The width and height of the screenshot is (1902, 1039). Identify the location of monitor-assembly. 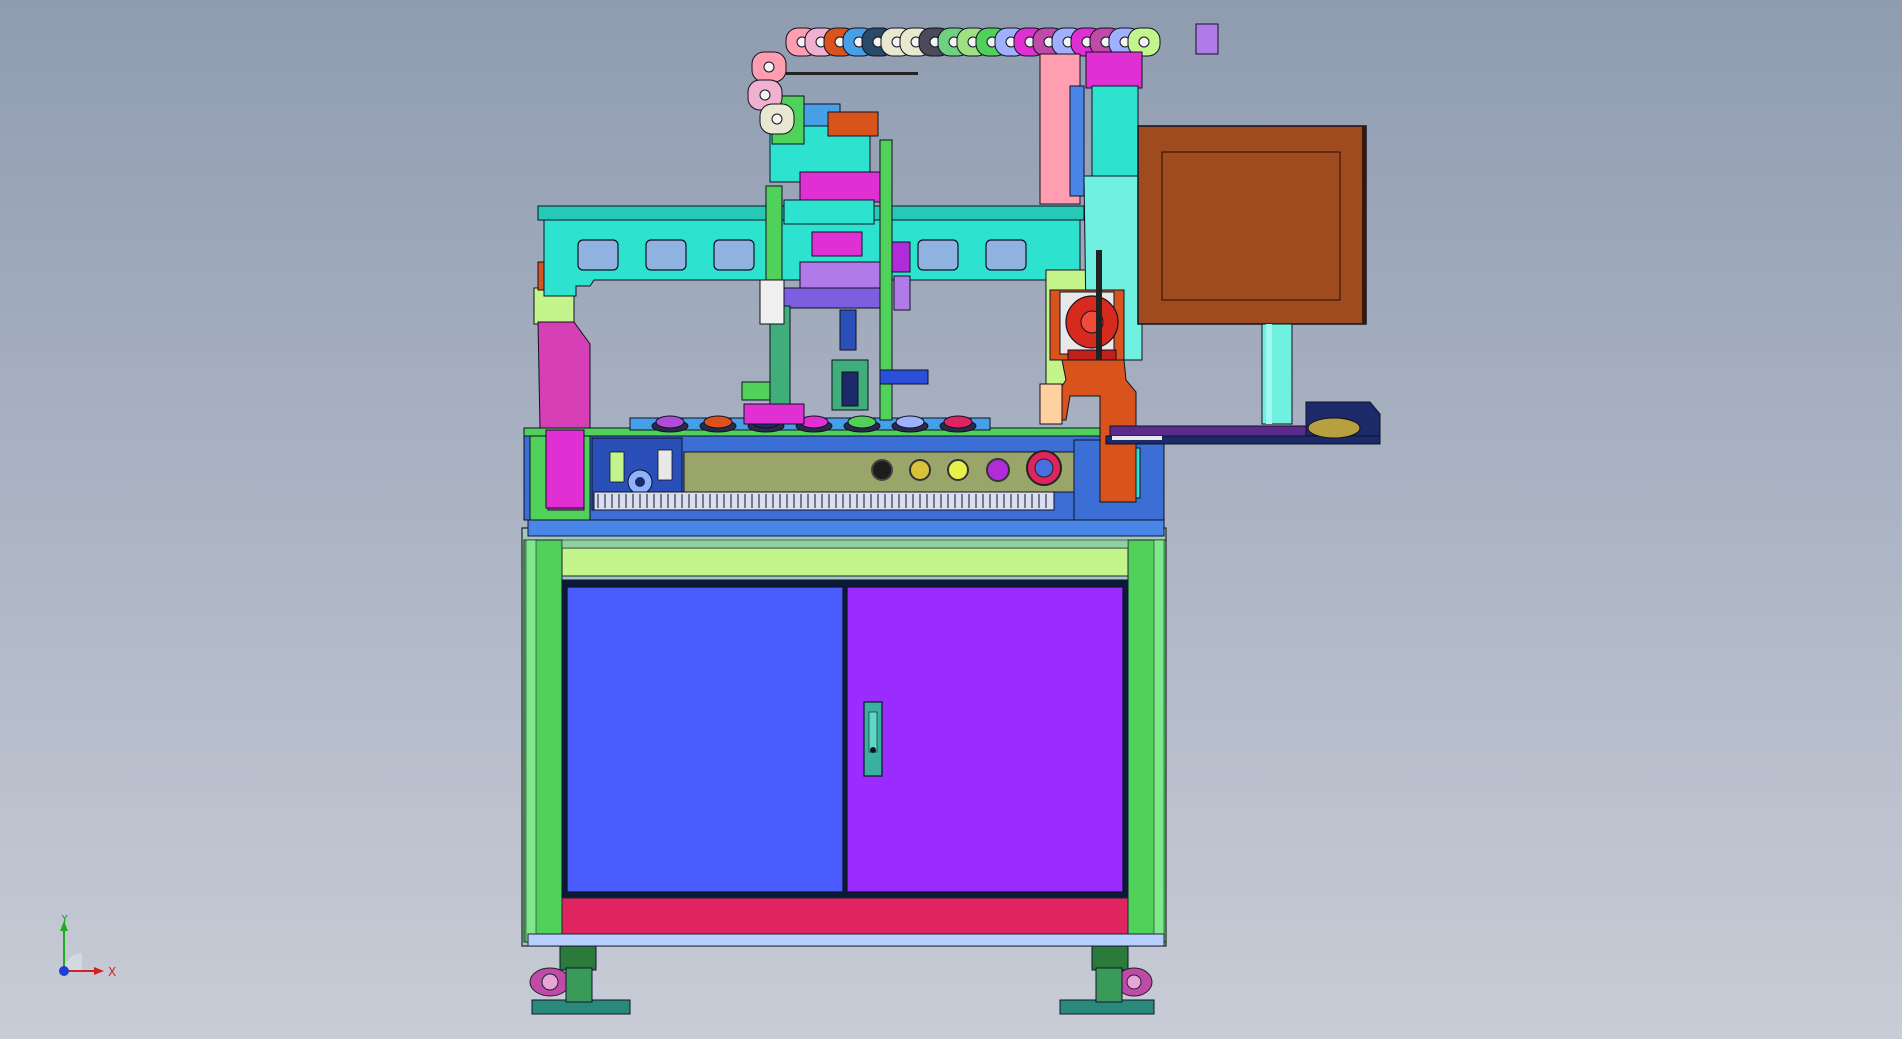
(1243, 285).